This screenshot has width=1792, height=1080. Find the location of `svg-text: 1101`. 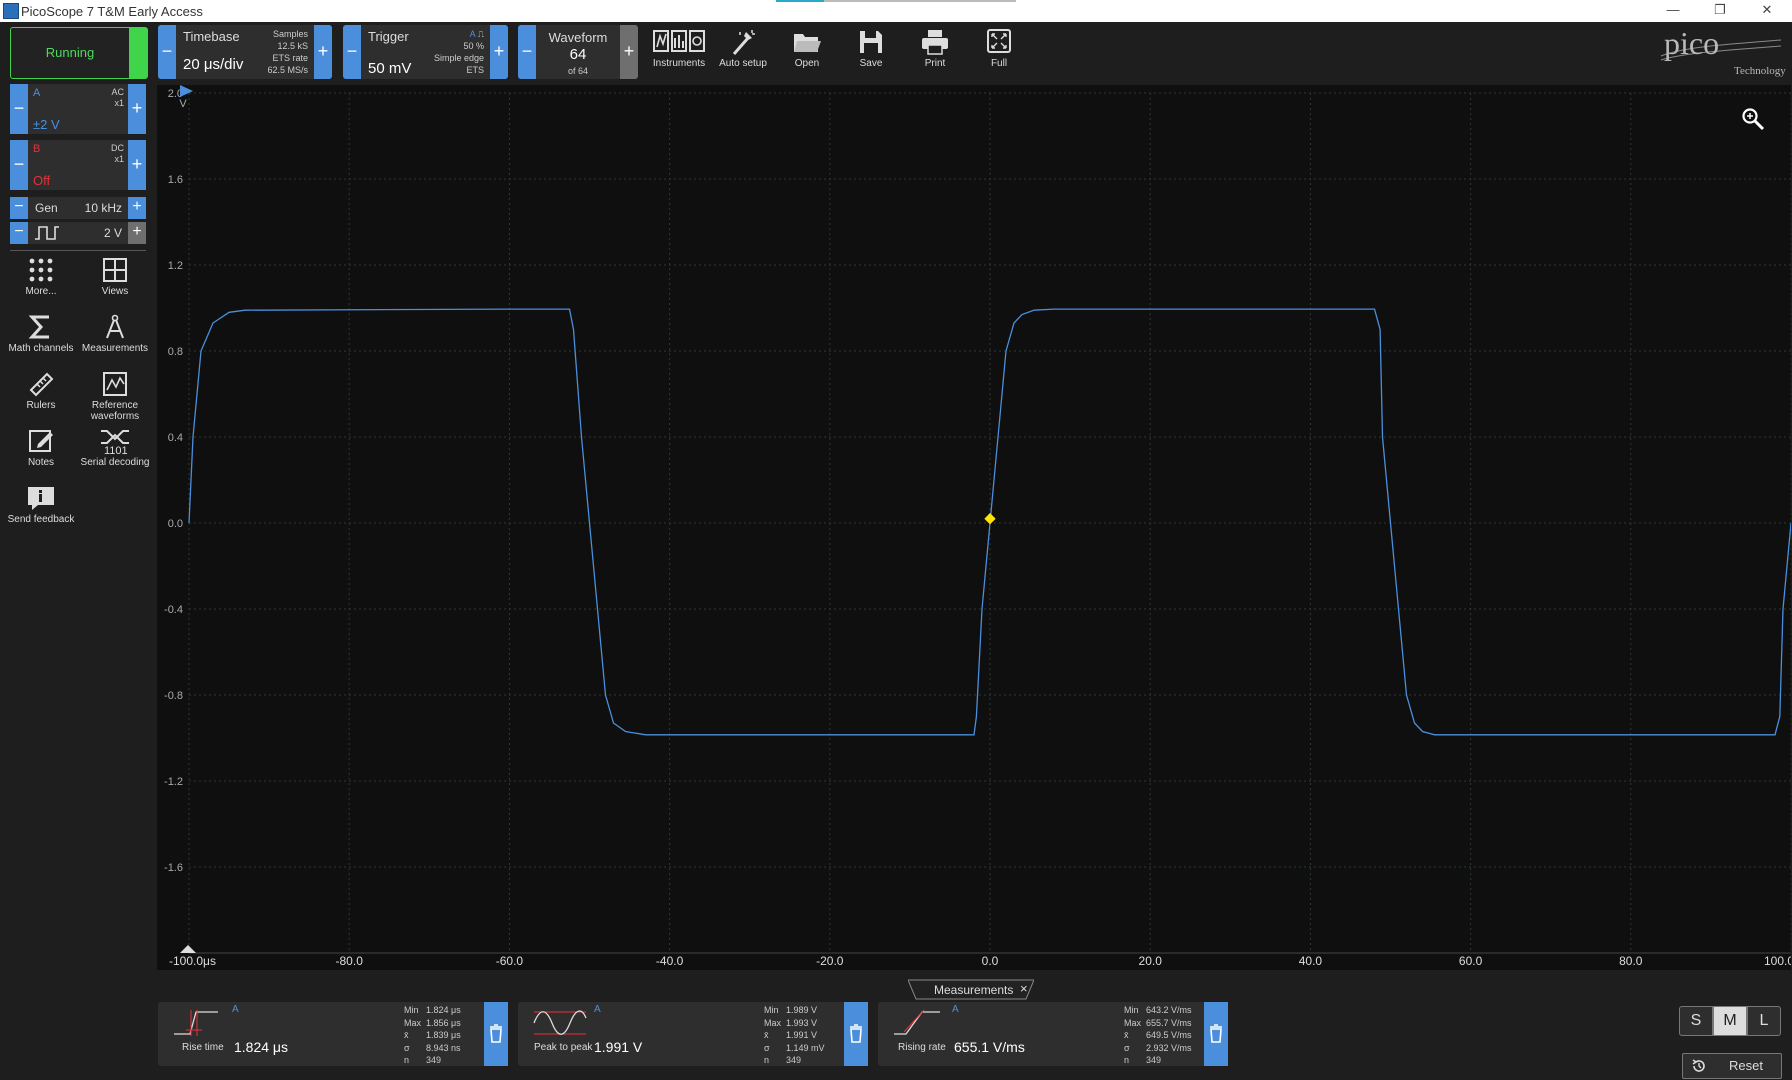

svg-text: 1101 is located at coordinates (116, 450).